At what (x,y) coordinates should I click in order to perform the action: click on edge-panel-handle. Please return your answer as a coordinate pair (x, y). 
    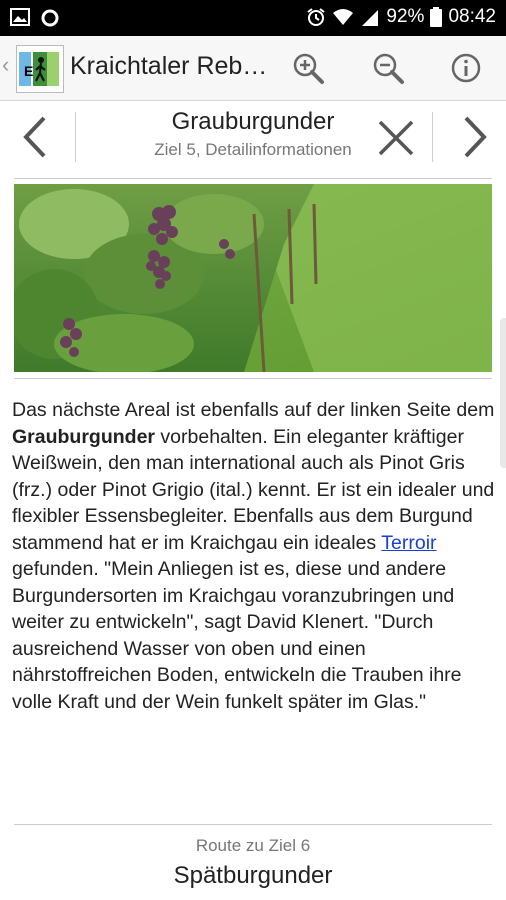
    Looking at the image, I should click on (503, 393).